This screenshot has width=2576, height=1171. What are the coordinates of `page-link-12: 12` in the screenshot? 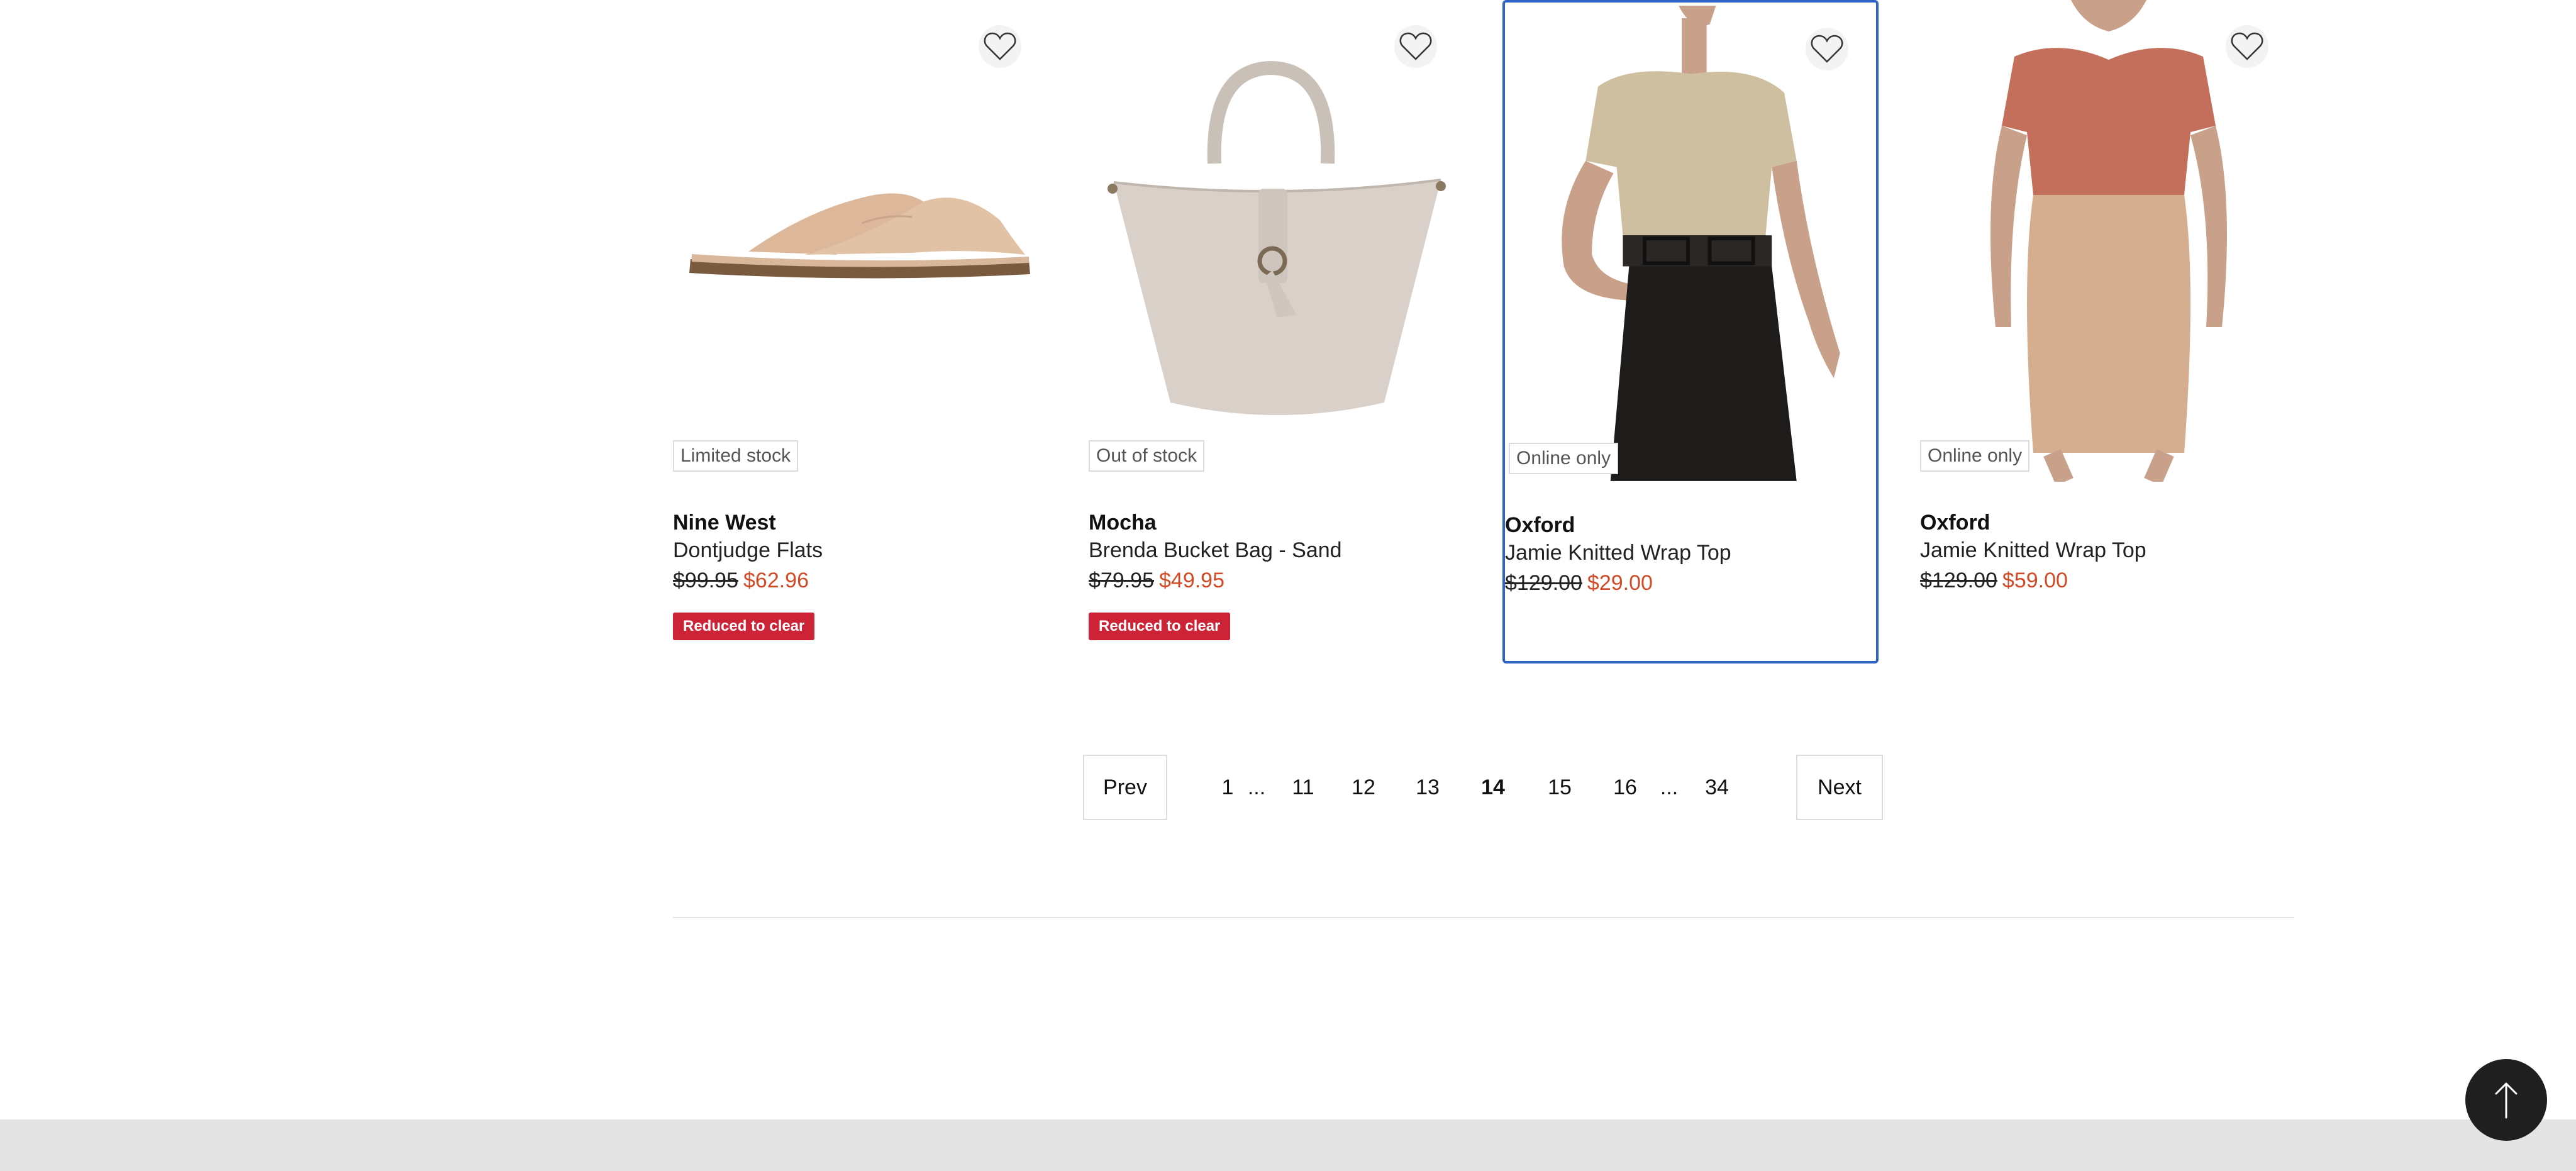 It's located at (1363, 787).